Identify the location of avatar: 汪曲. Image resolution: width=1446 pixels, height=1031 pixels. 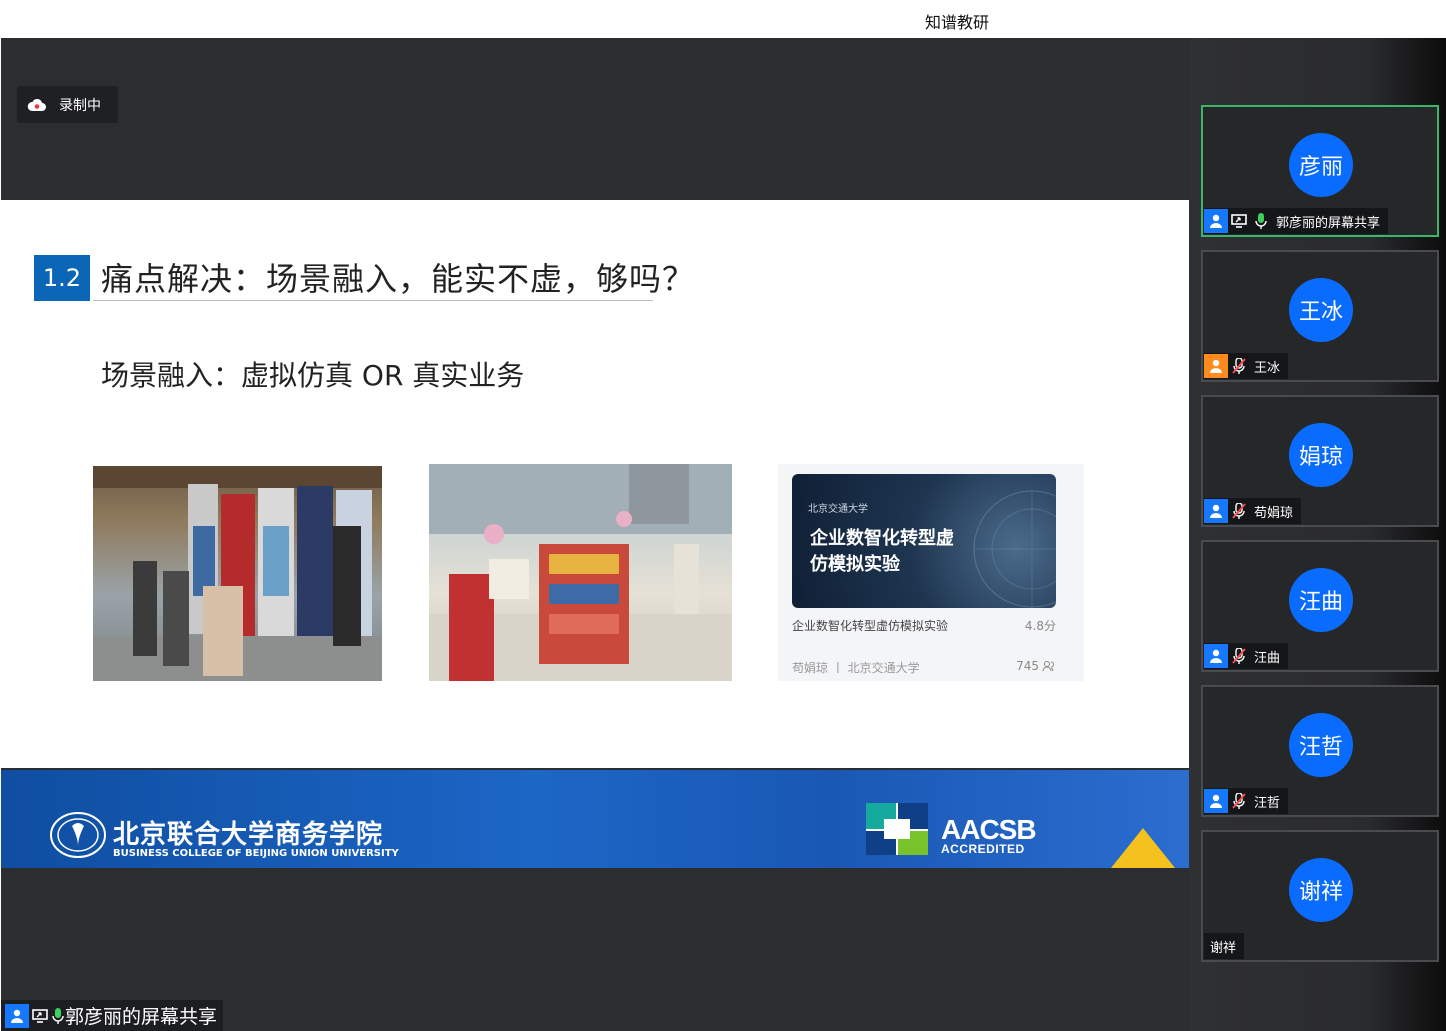
(1321, 600).